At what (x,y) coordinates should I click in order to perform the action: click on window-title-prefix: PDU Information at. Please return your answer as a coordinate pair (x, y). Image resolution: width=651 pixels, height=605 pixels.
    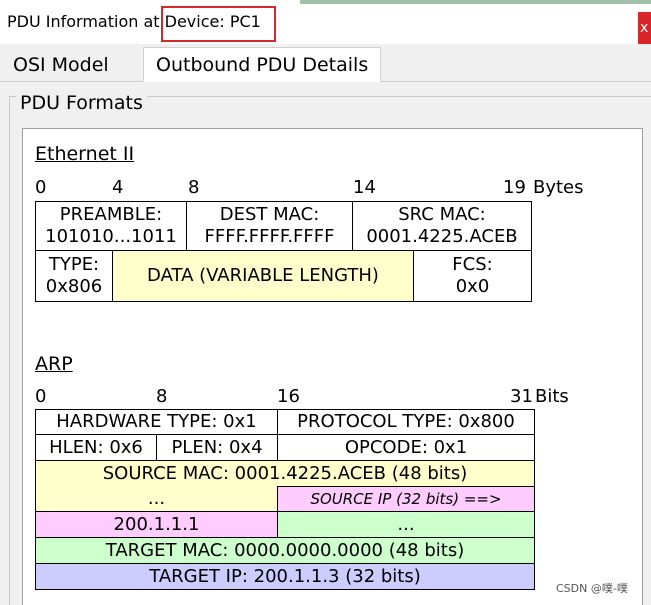
    Looking at the image, I should click on (86, 21).